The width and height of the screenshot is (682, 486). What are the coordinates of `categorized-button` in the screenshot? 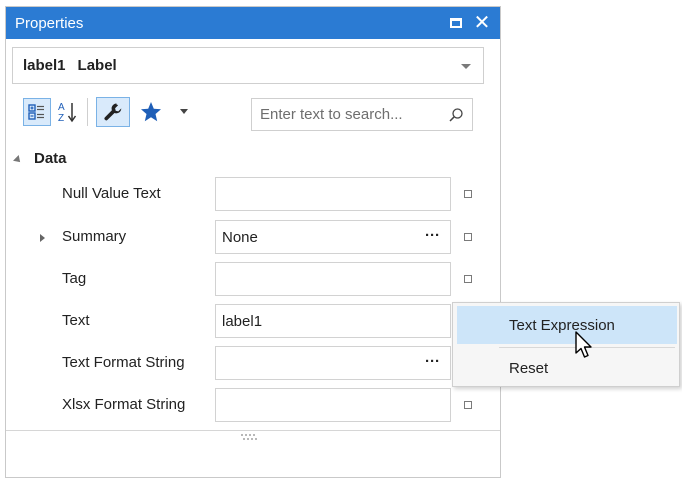 It's located at (37, 112).